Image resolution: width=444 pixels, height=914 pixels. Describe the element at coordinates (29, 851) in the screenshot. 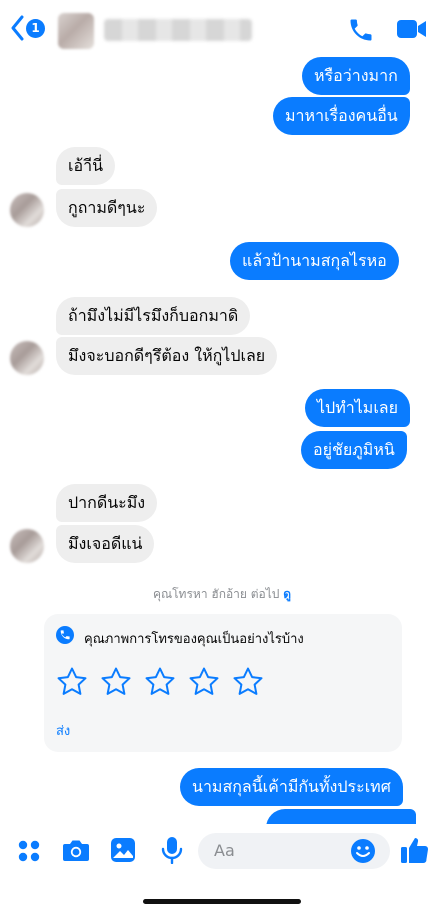

I see `apps-icon` at that location.